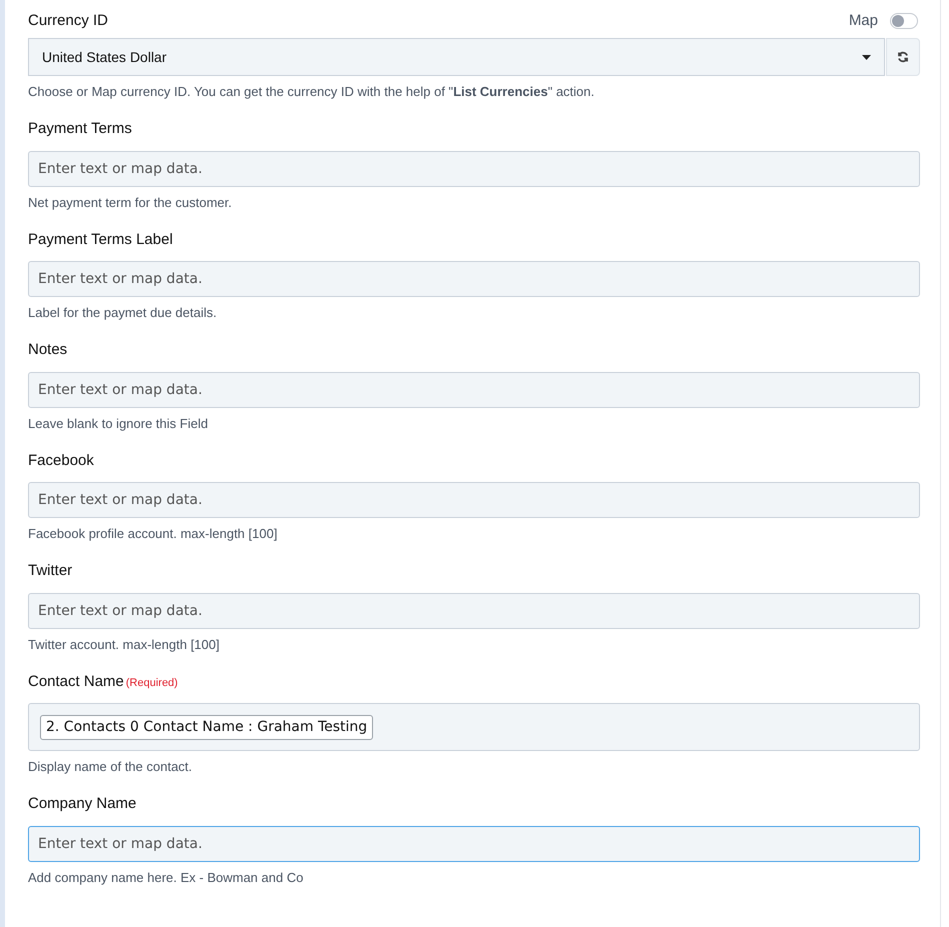 Image resolution: width=949 pixels, height=927 pixels. I want to click on caret-icon, so click(866, 57).